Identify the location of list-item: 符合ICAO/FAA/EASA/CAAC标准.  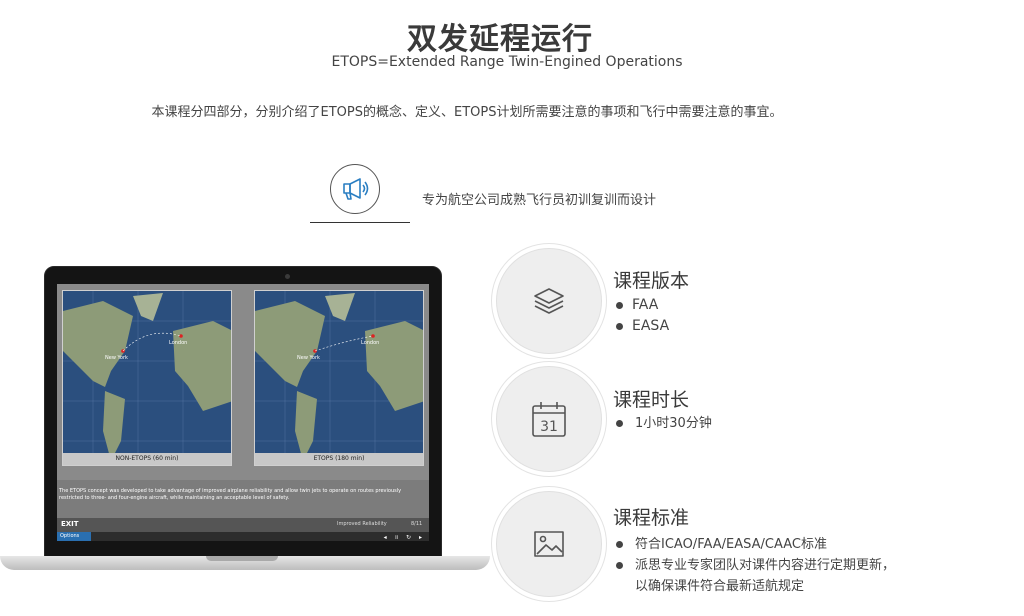
(755, 544).